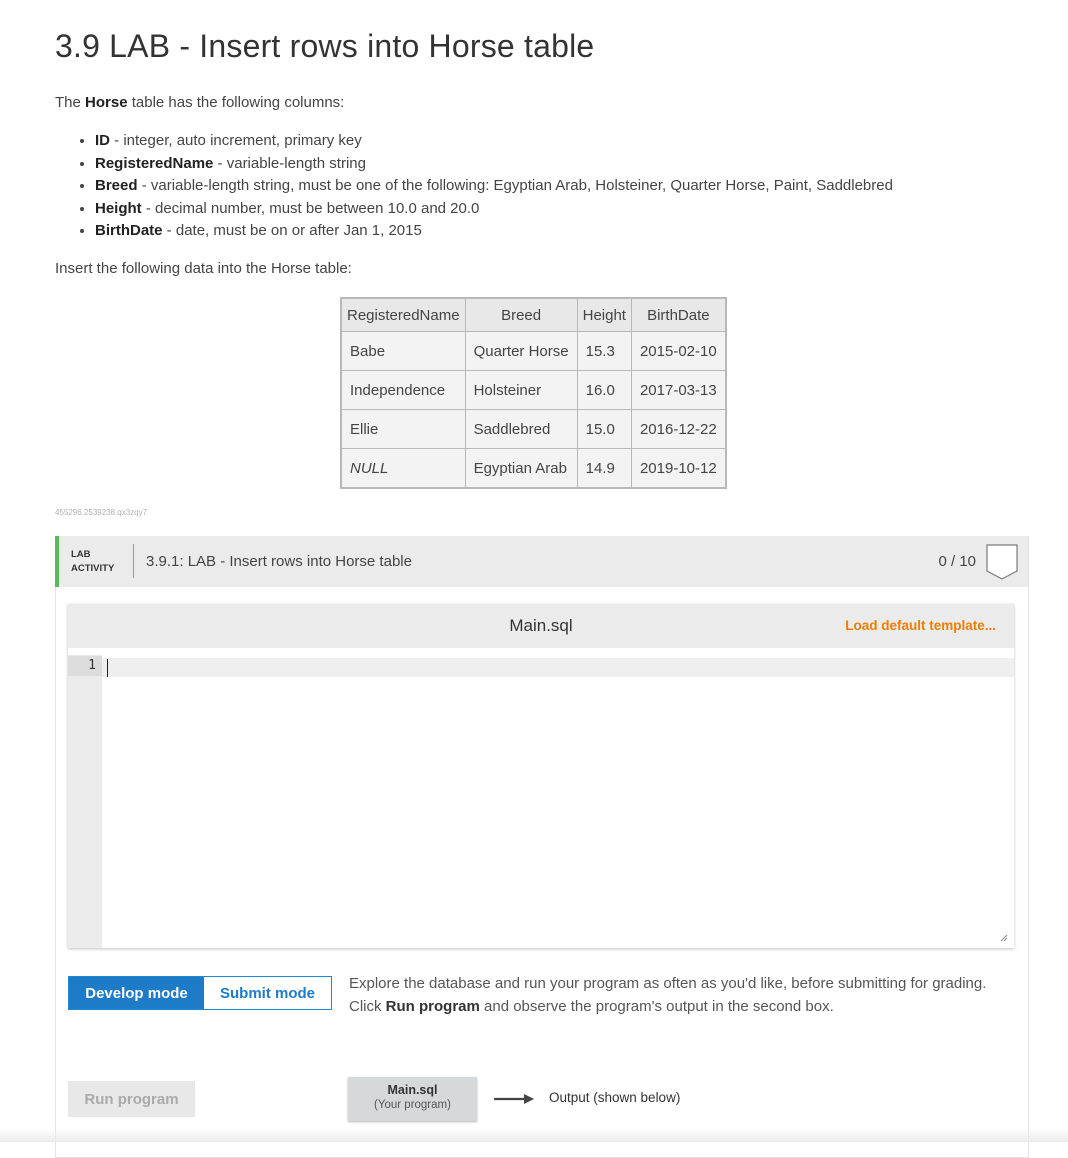  Describe the element at coordinates (116, 185) in the screenshot. I see `column-name: Breed` at that location.